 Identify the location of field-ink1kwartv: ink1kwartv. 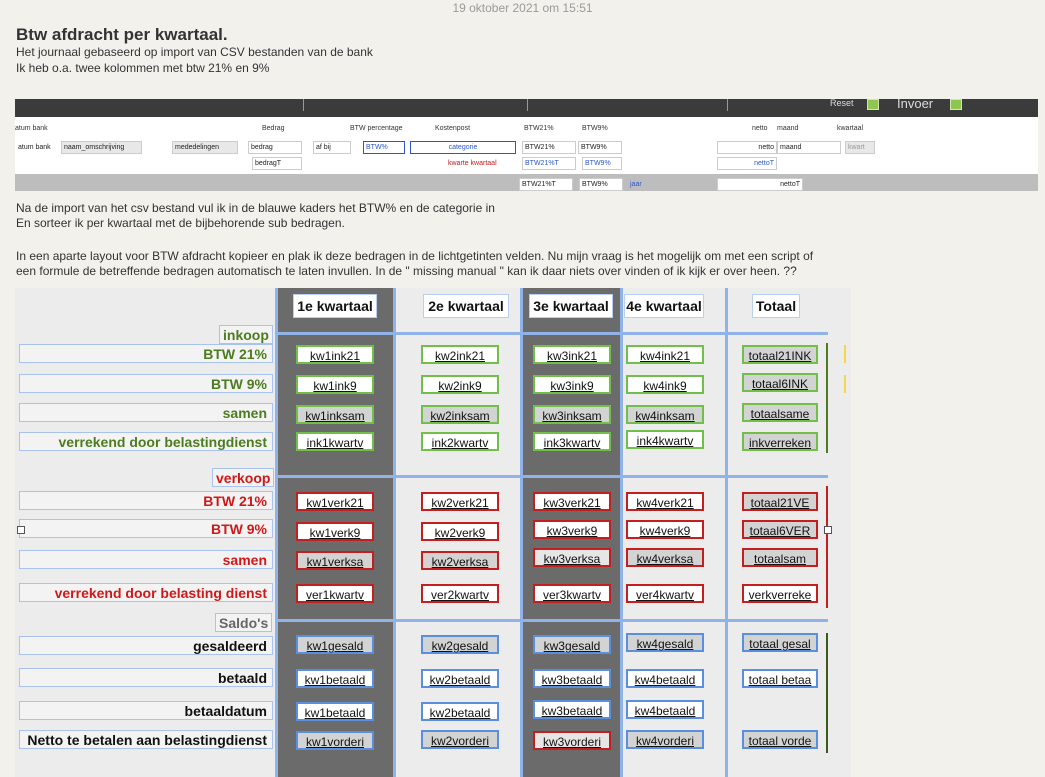
(335, 441).